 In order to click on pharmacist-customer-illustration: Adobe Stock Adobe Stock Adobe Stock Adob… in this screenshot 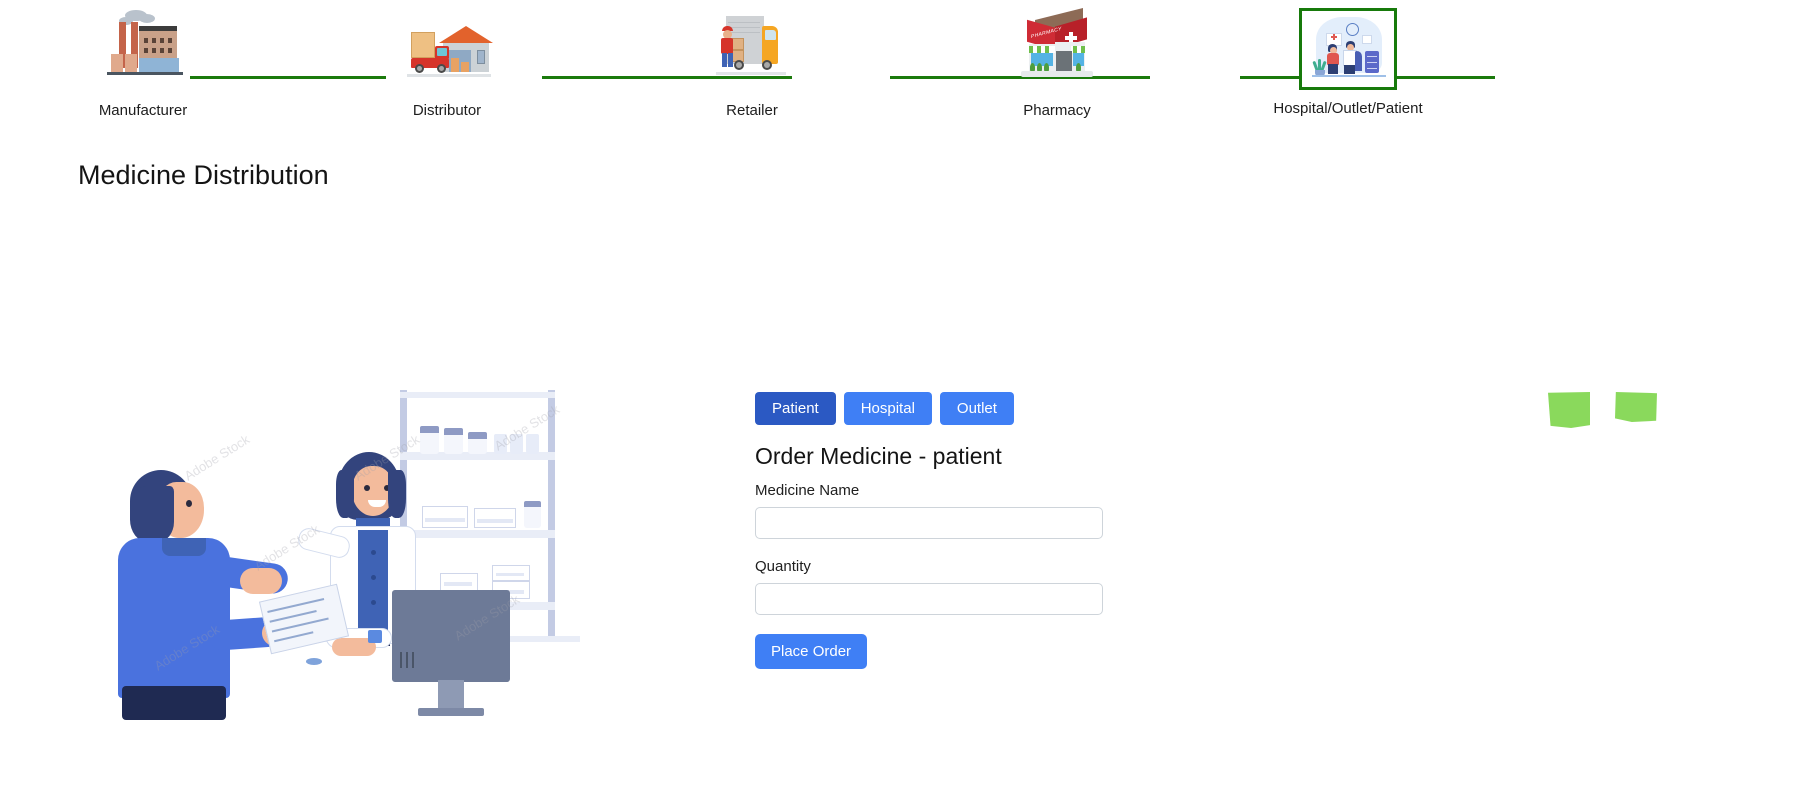, I will do `click(340, 560)`.